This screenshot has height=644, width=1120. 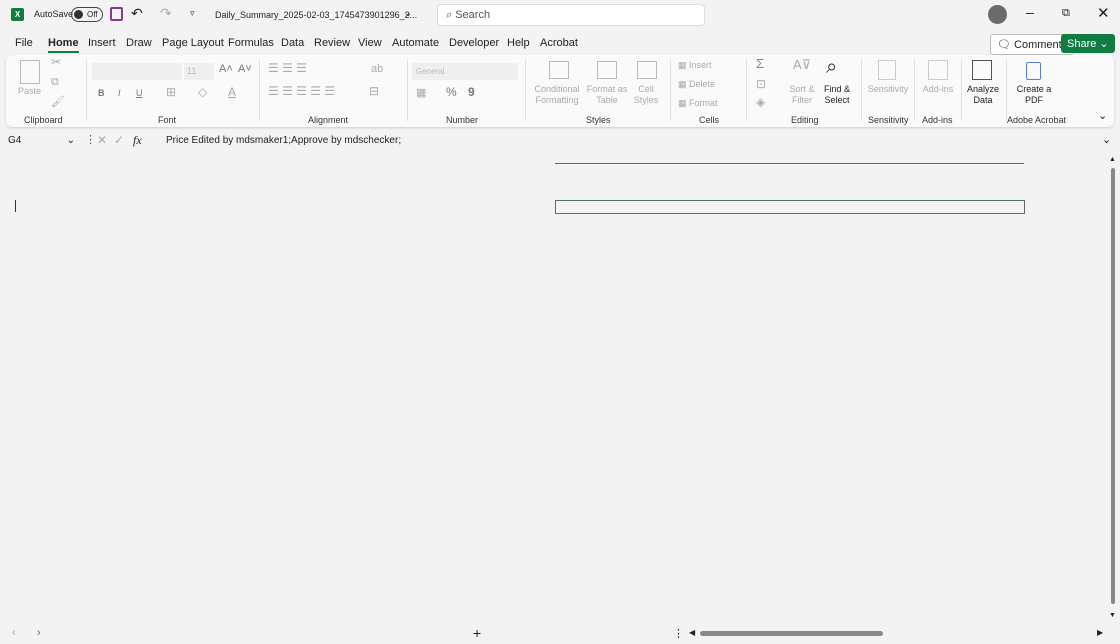 What do you see at coordinates (559, 43) in the screenshot?
I see `tab-acrobat: Acrobat` at bounding box center [559, 43].